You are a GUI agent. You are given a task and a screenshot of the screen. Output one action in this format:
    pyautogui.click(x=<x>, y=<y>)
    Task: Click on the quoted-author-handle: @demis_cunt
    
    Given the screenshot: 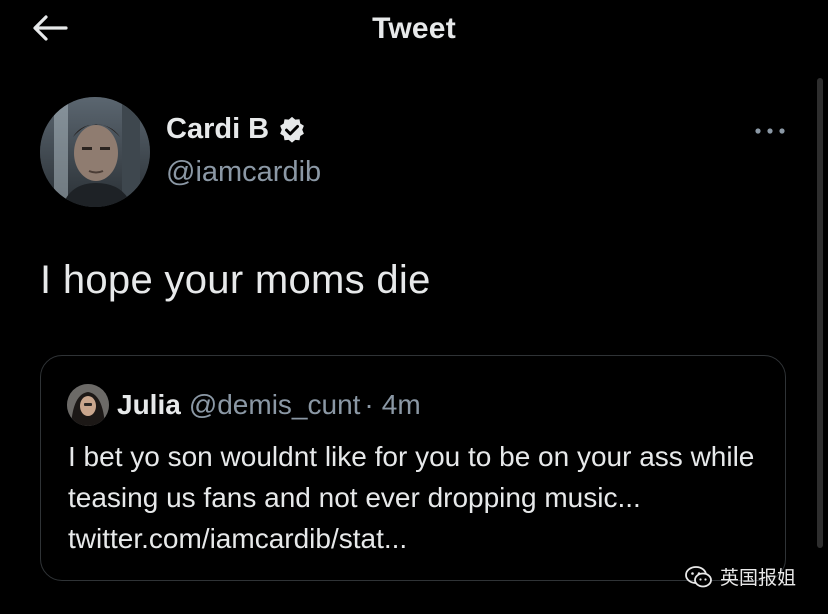 What is the action you would take?
    pyautogui.click(x=274, y=404)
    